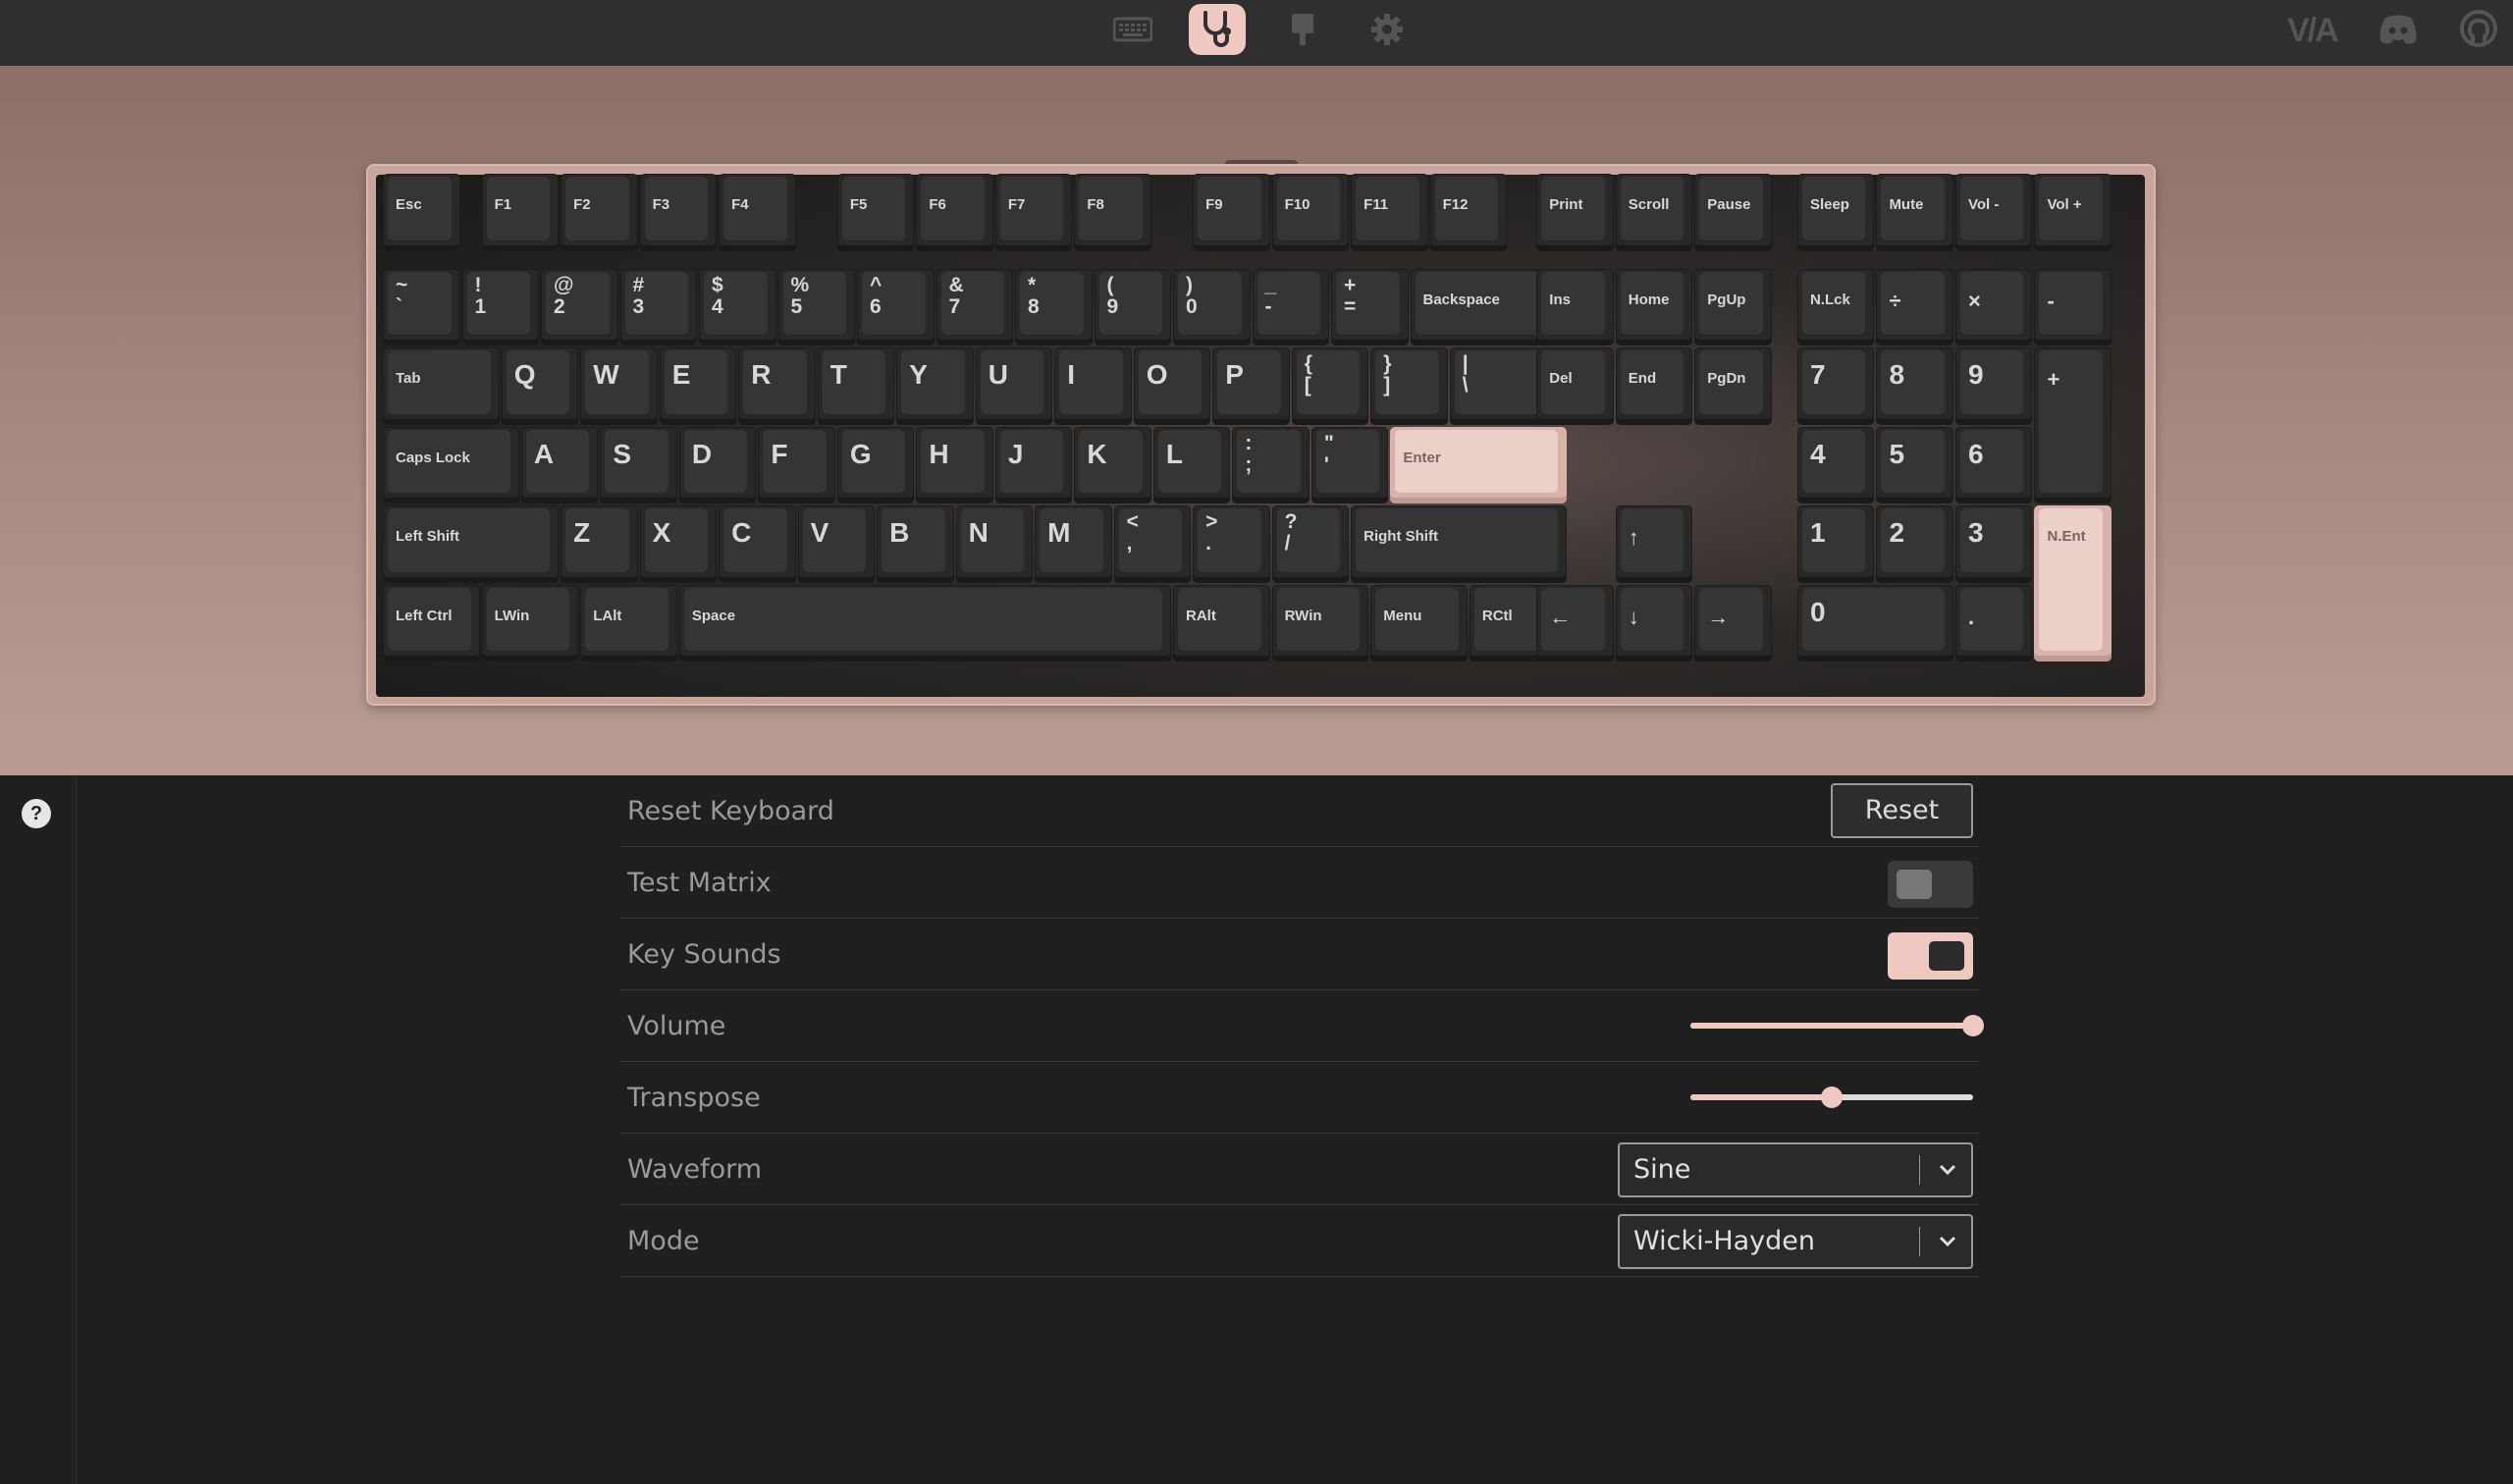 The height and width of the screenshot is (1484, 2513). I want to click on key: Vol -, so click(1994, 212).